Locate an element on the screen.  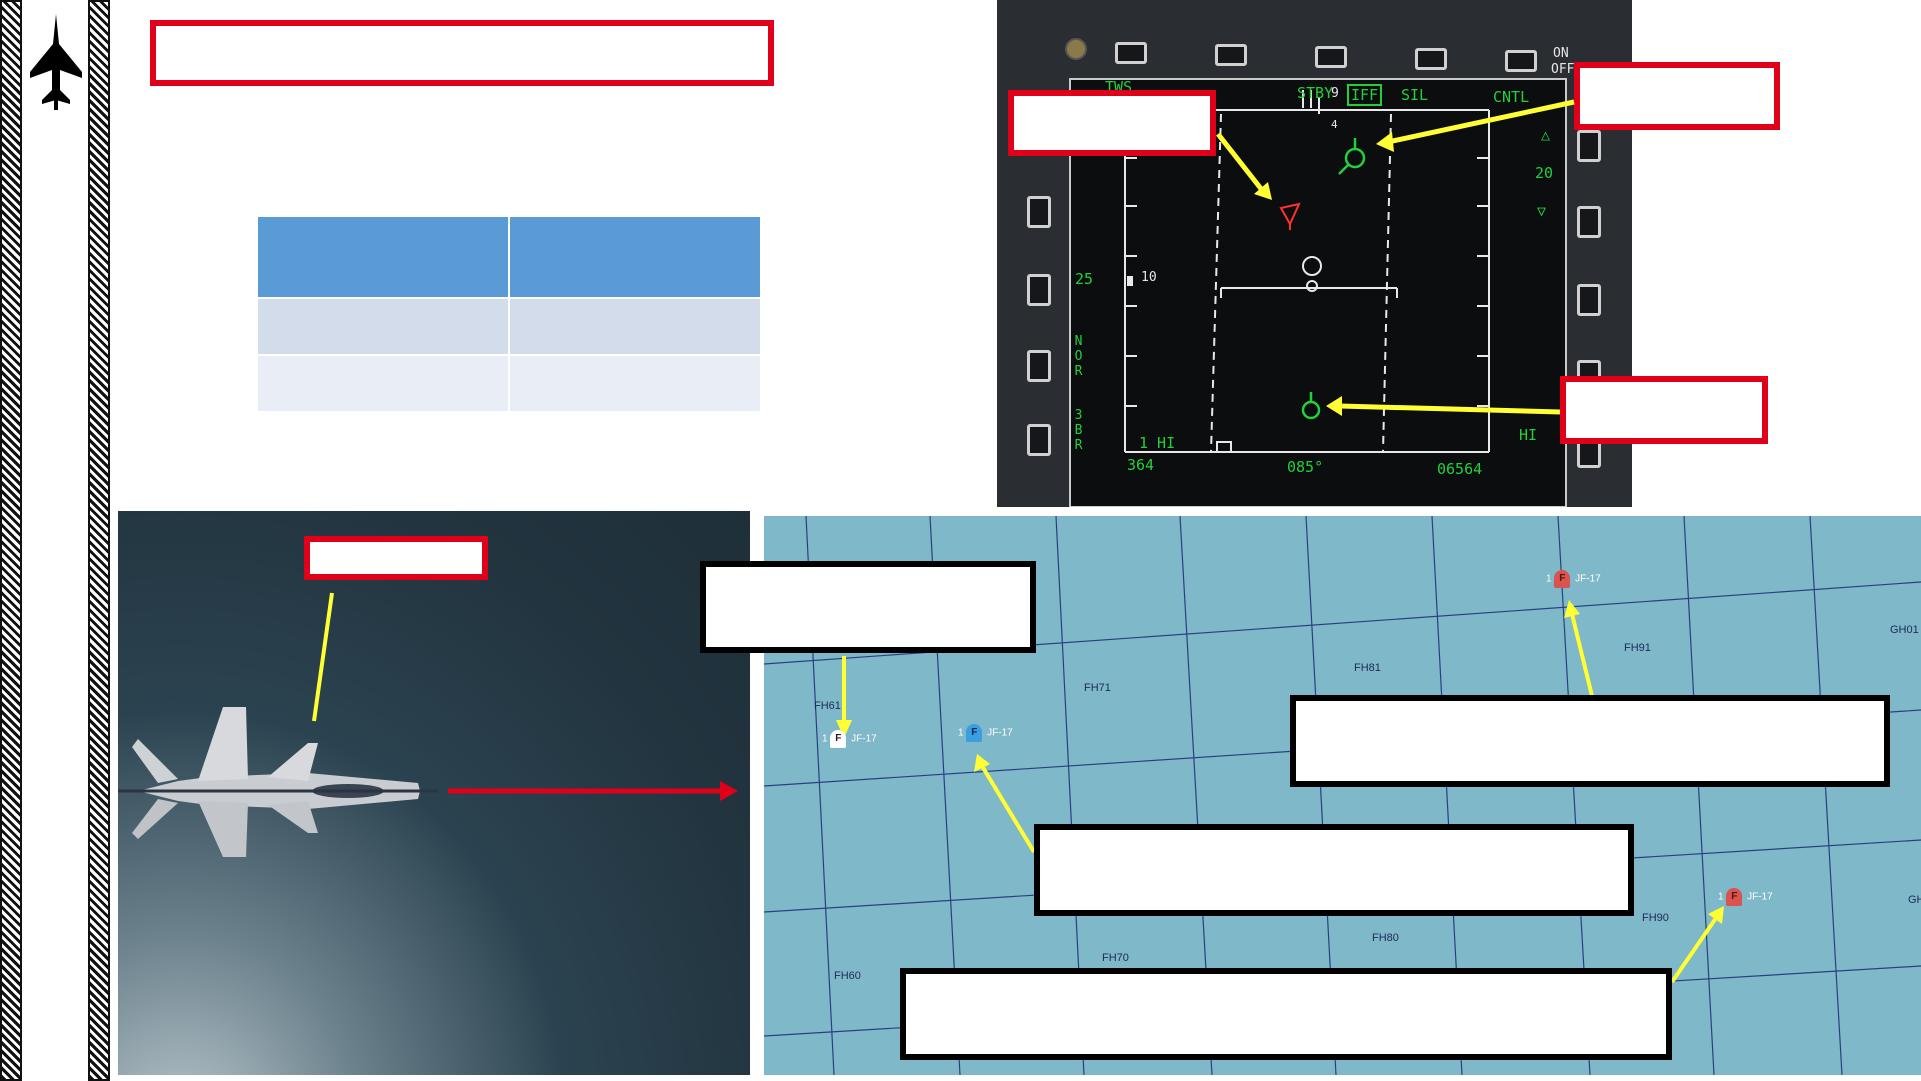
nor-label: NOR is located at coordinates (1078, 356).